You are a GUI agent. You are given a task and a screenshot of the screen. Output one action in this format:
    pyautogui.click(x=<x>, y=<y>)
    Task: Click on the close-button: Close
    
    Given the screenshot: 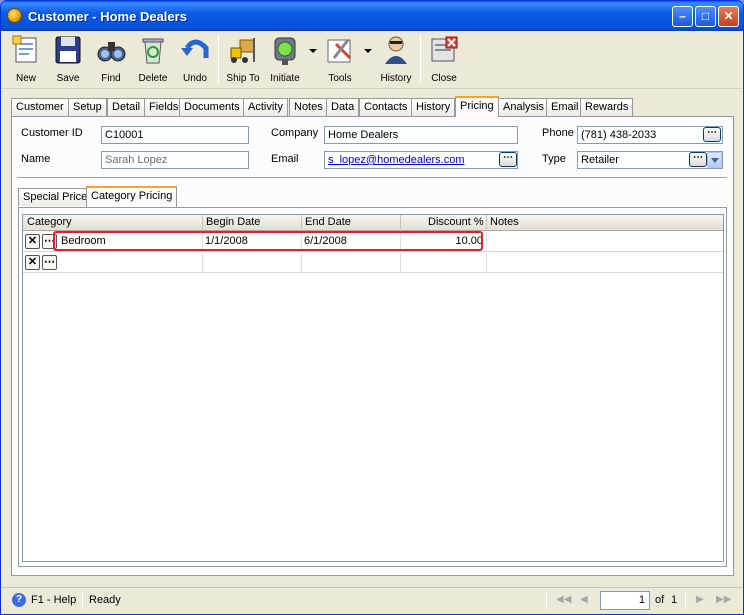 What is the action you would take?
    pyautogui.click(x=444, y=59)
    